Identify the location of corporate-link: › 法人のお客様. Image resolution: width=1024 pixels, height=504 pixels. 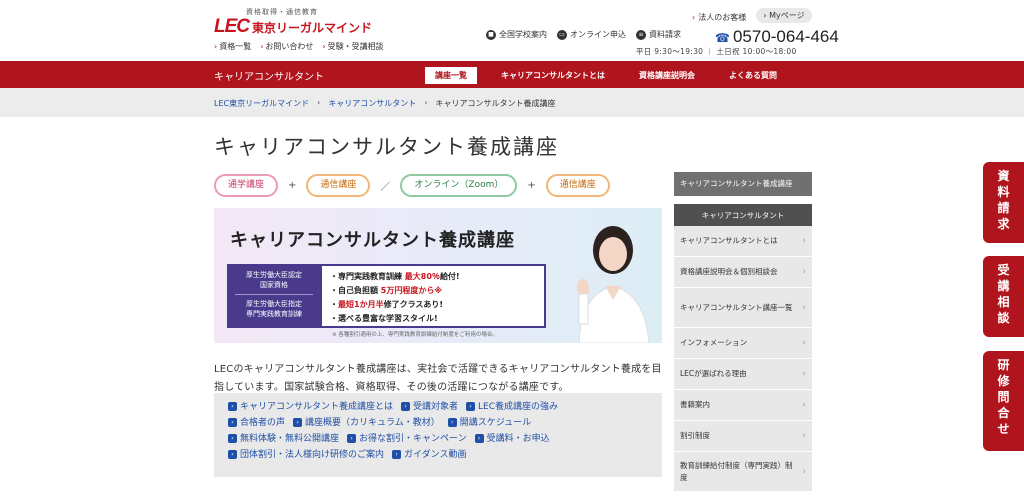
(719, 17).